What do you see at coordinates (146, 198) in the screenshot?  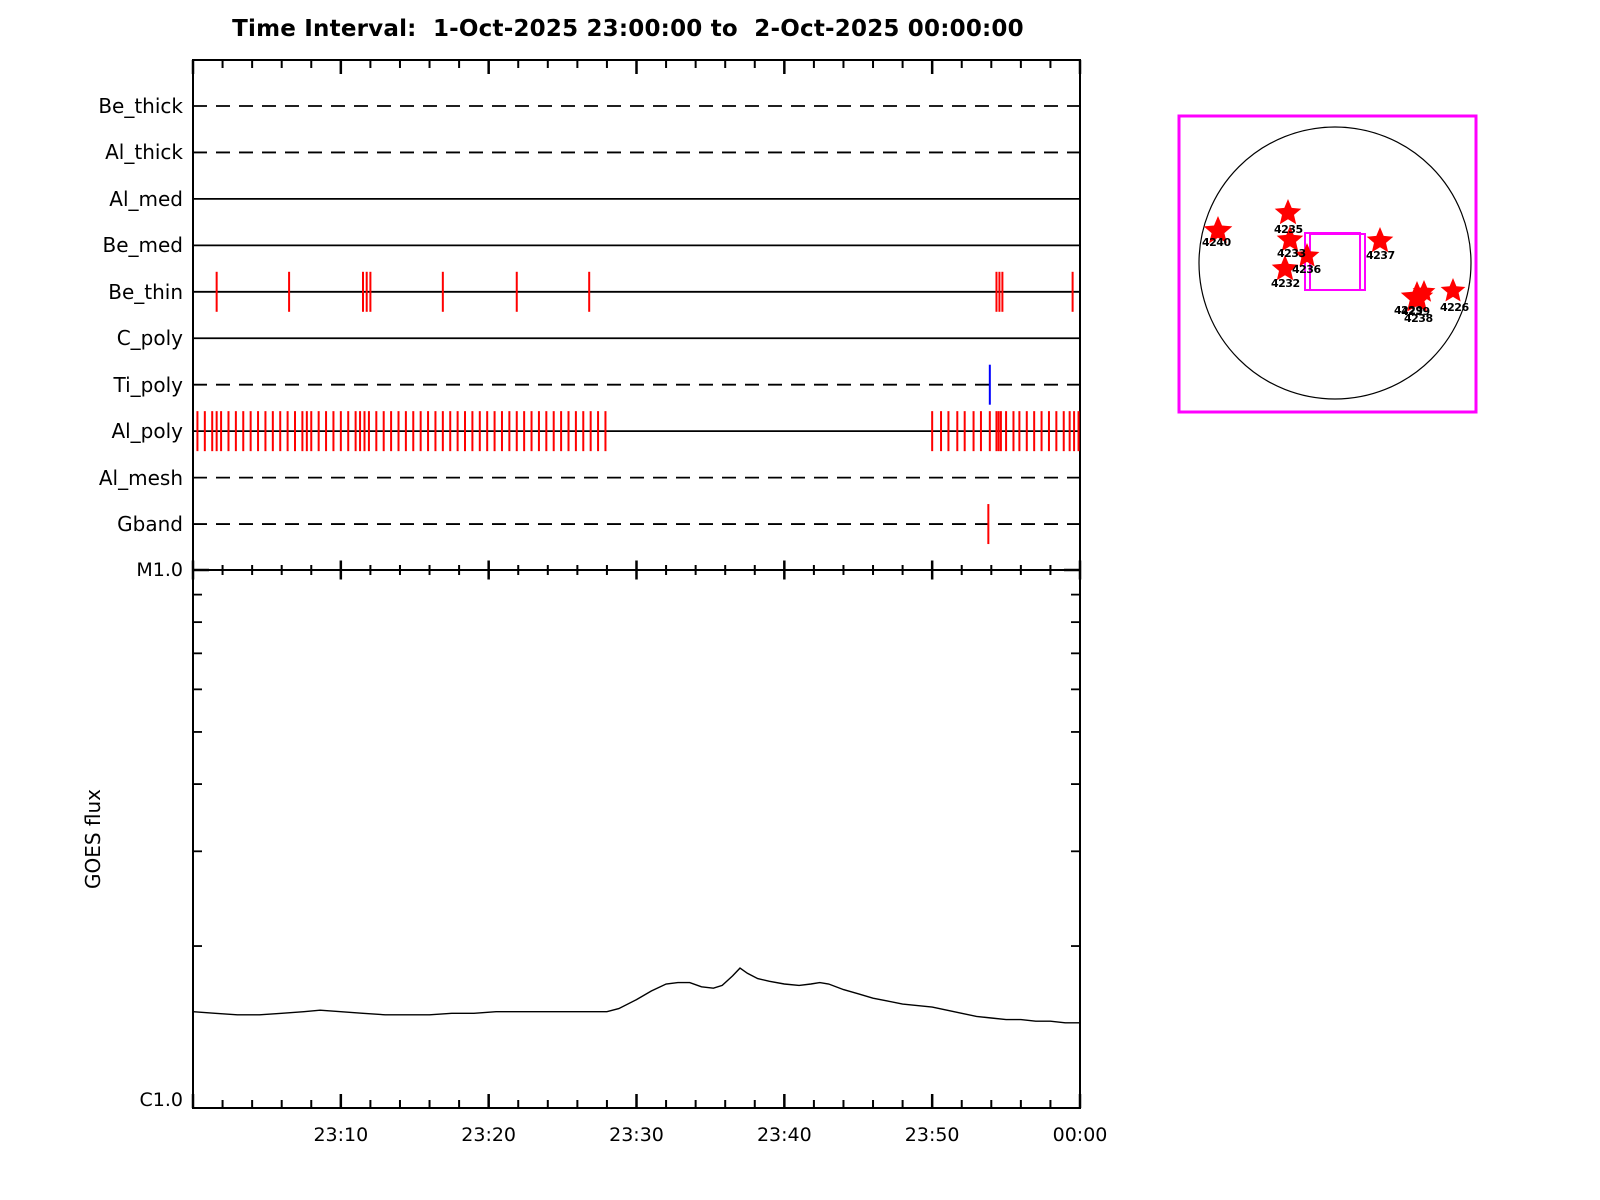 I see `channel-label-Al_med: Al_med` at bounding box center [146, 198].